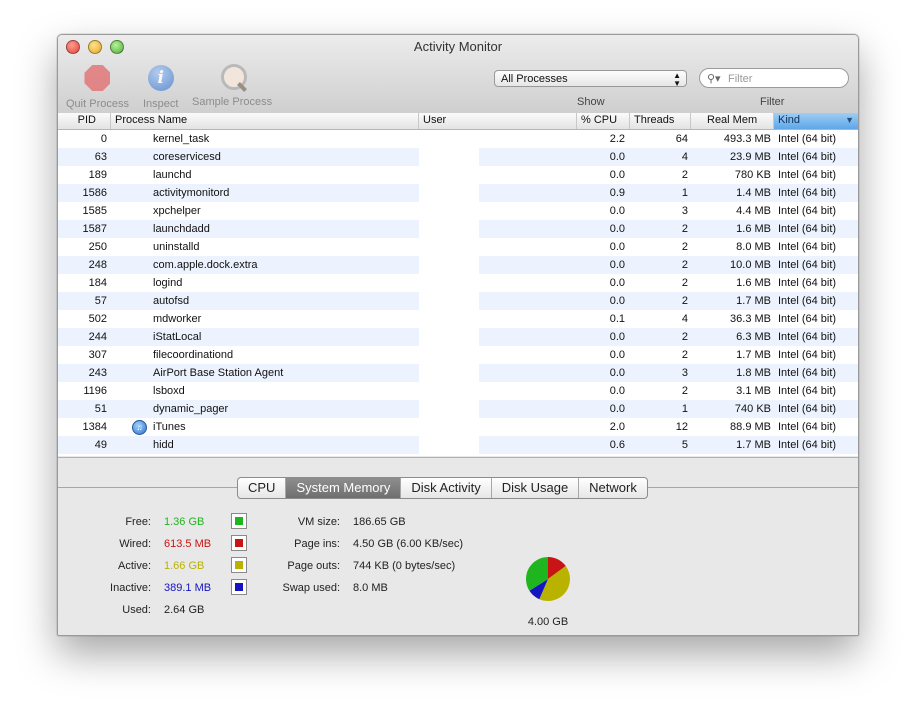  Describe the element at coordinates (163, 445) in the screenshot. I see `cell-name: hidd` at that location.